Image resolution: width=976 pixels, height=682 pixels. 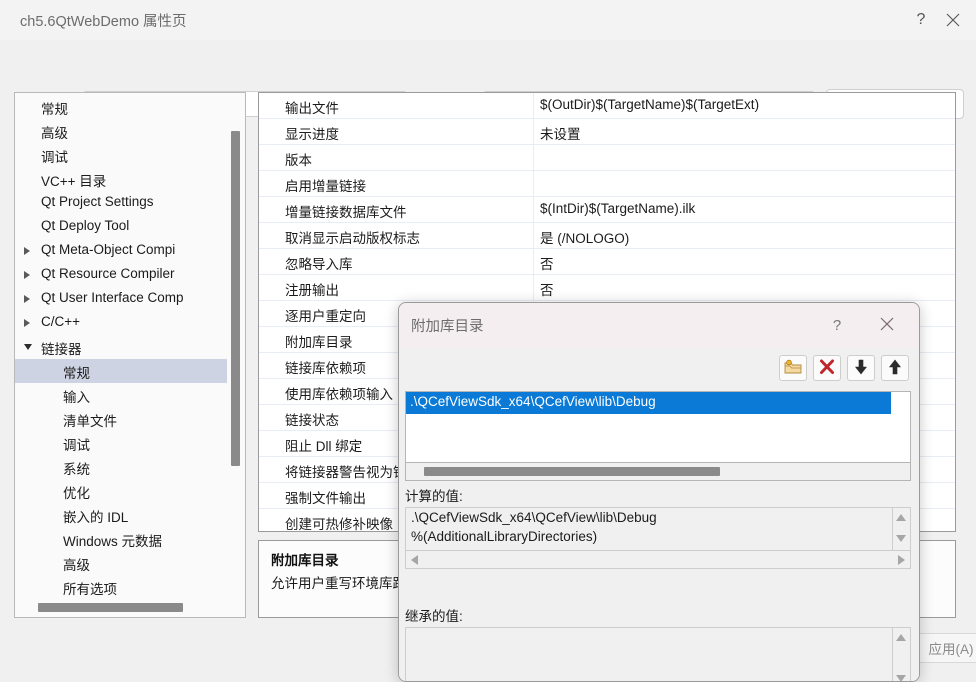 I want to click on tree-item-label: C/C++, so click(x=61, y=321).